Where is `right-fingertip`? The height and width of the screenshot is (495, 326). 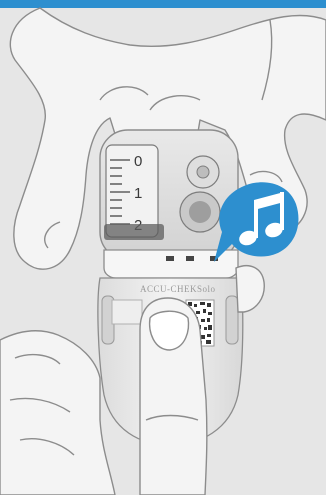
right-fingertip is located at coordinates (250, 288).